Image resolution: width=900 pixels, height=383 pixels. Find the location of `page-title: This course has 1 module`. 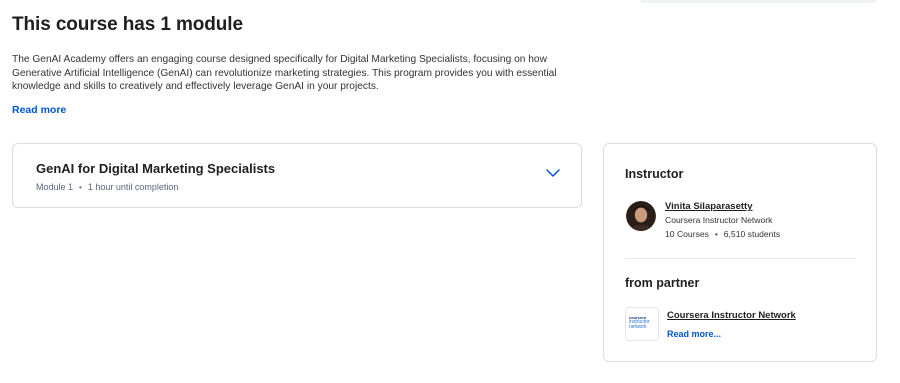

page-title: This course has 1 module is located at coordinates (127, 24).